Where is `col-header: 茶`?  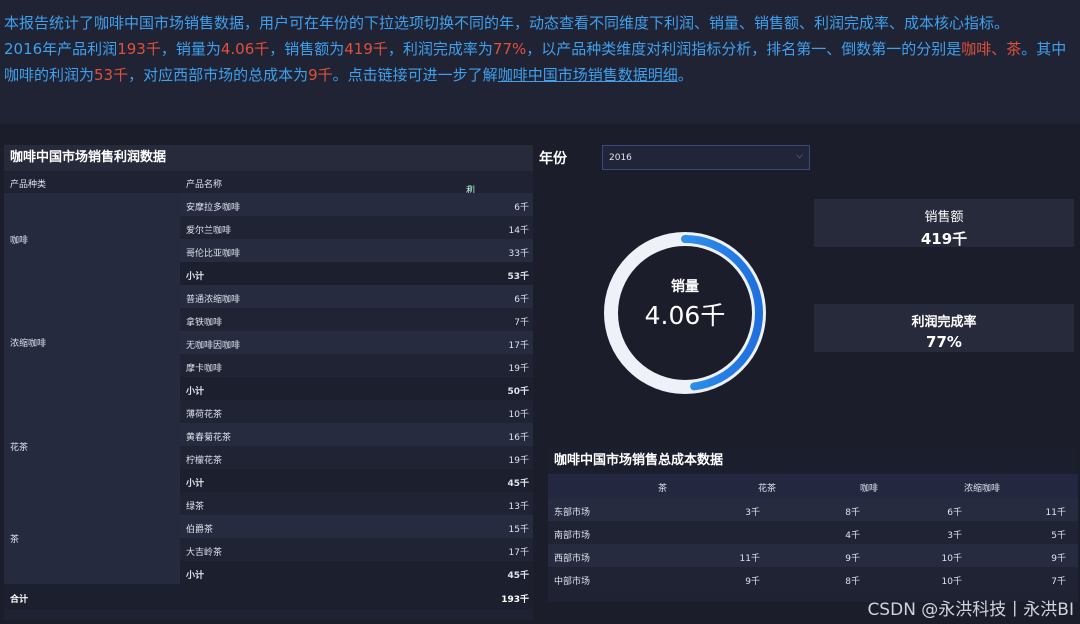 col-header: 茶 is located at coordinates (662, 487).